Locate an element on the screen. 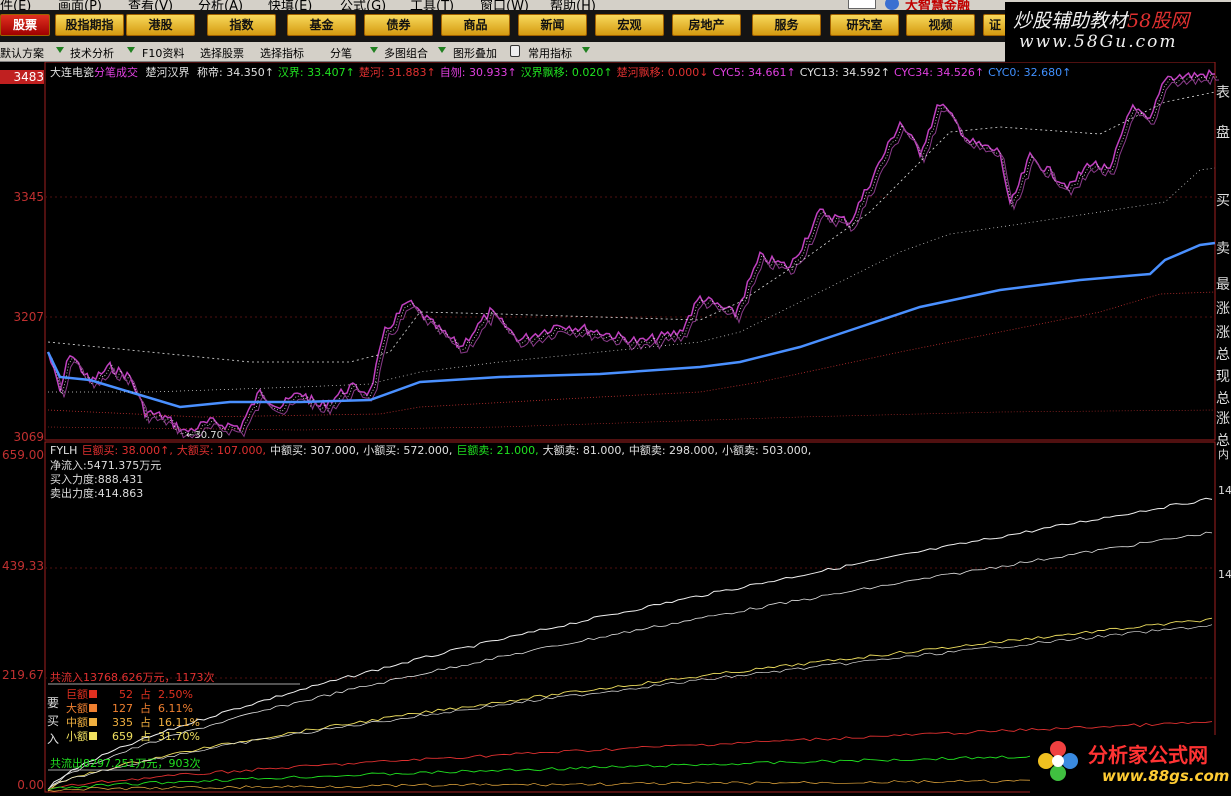 This screenshot has width=1231, height=796. tb-common-indicators: 常用指标 is located at coordinates (550, 53).